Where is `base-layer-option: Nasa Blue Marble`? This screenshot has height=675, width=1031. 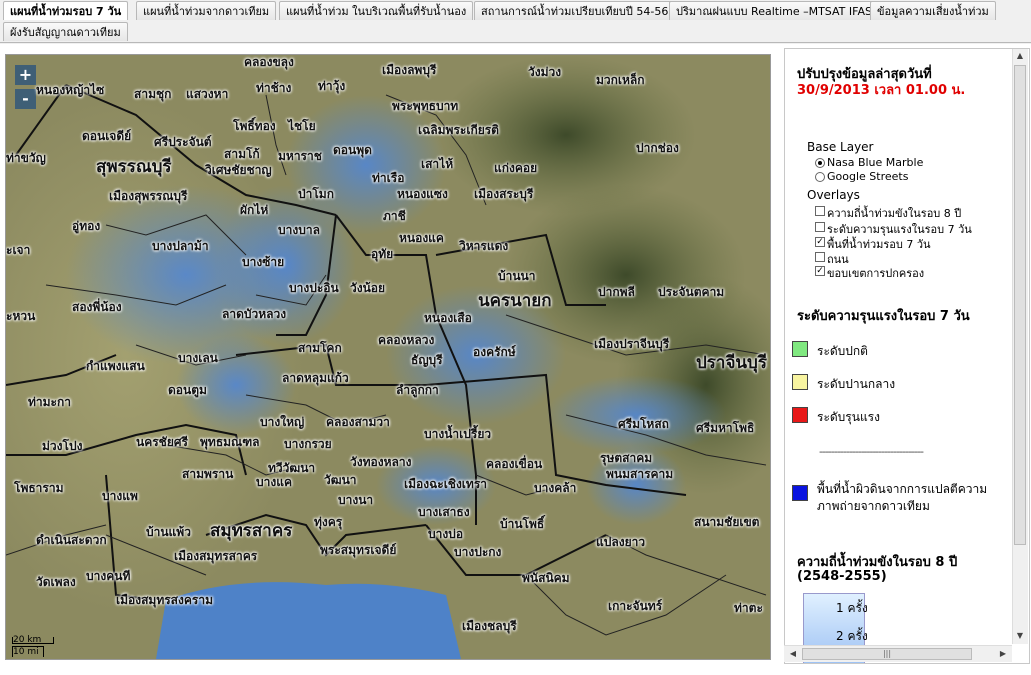 base-layer-option: Nasa Blue Marble is located at coordinates (875, 162).